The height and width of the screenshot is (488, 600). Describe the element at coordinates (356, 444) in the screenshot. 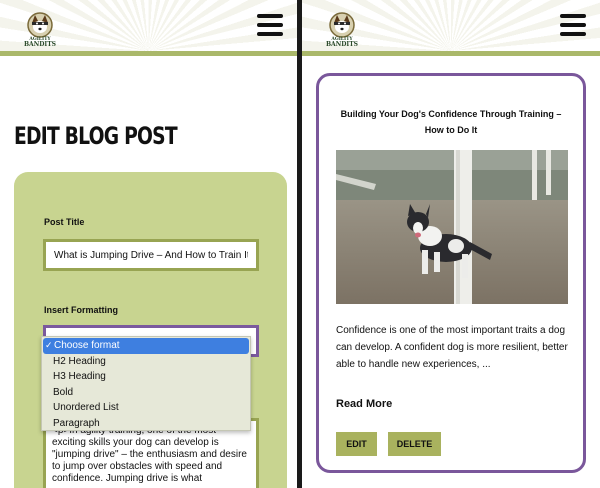

I see `edit-button: EDIT` at that location.